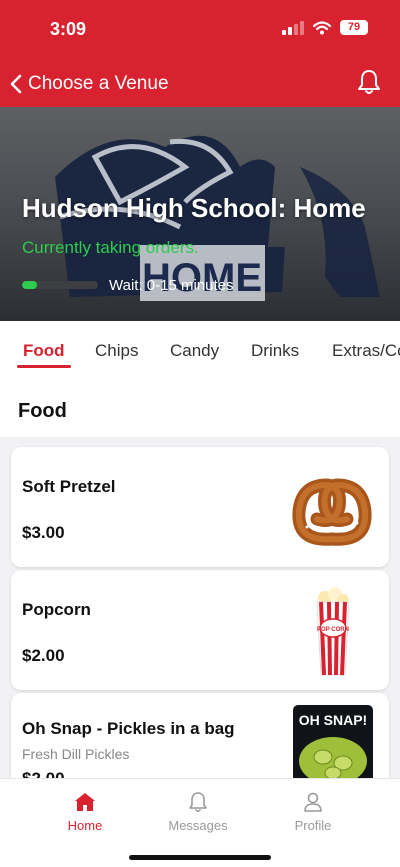  Describe the element at coordinates (333, 720) in the screenshot. I see `pickles-bag-label: OH SNAP!` at that location.